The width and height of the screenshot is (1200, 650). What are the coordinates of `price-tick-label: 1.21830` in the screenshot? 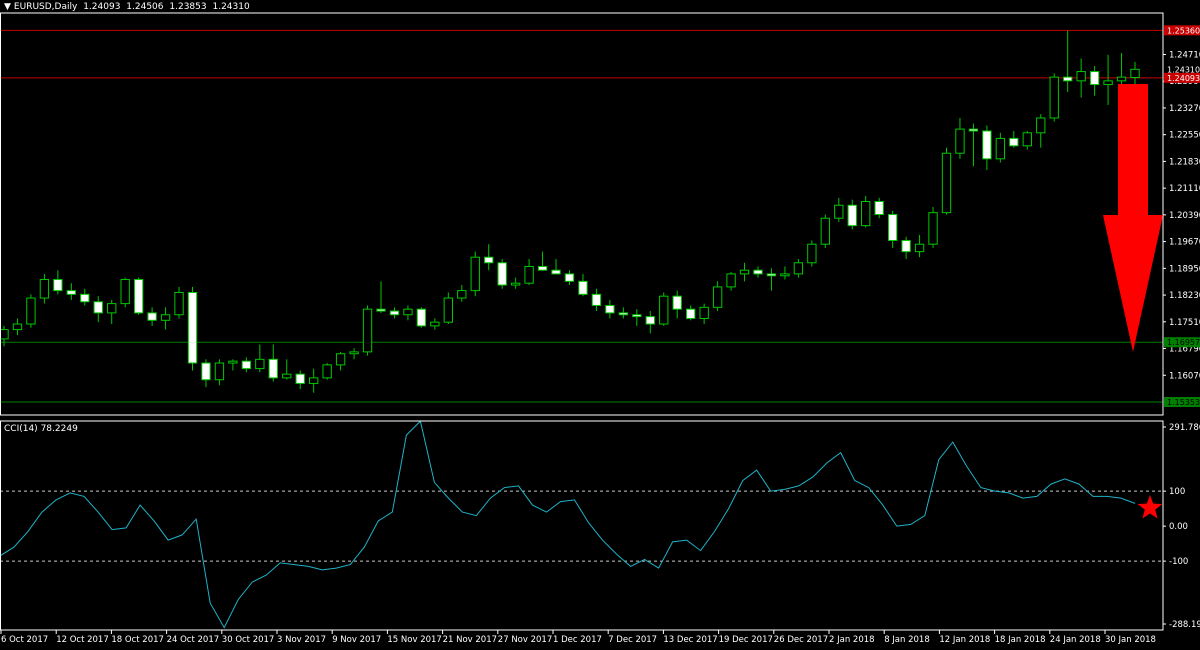 It's located at (1184, 162).